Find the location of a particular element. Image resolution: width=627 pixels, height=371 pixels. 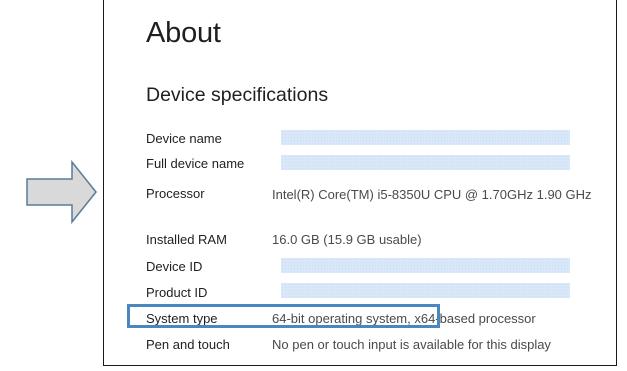

system-type-highlight-box is located at coordinates (283, 316).